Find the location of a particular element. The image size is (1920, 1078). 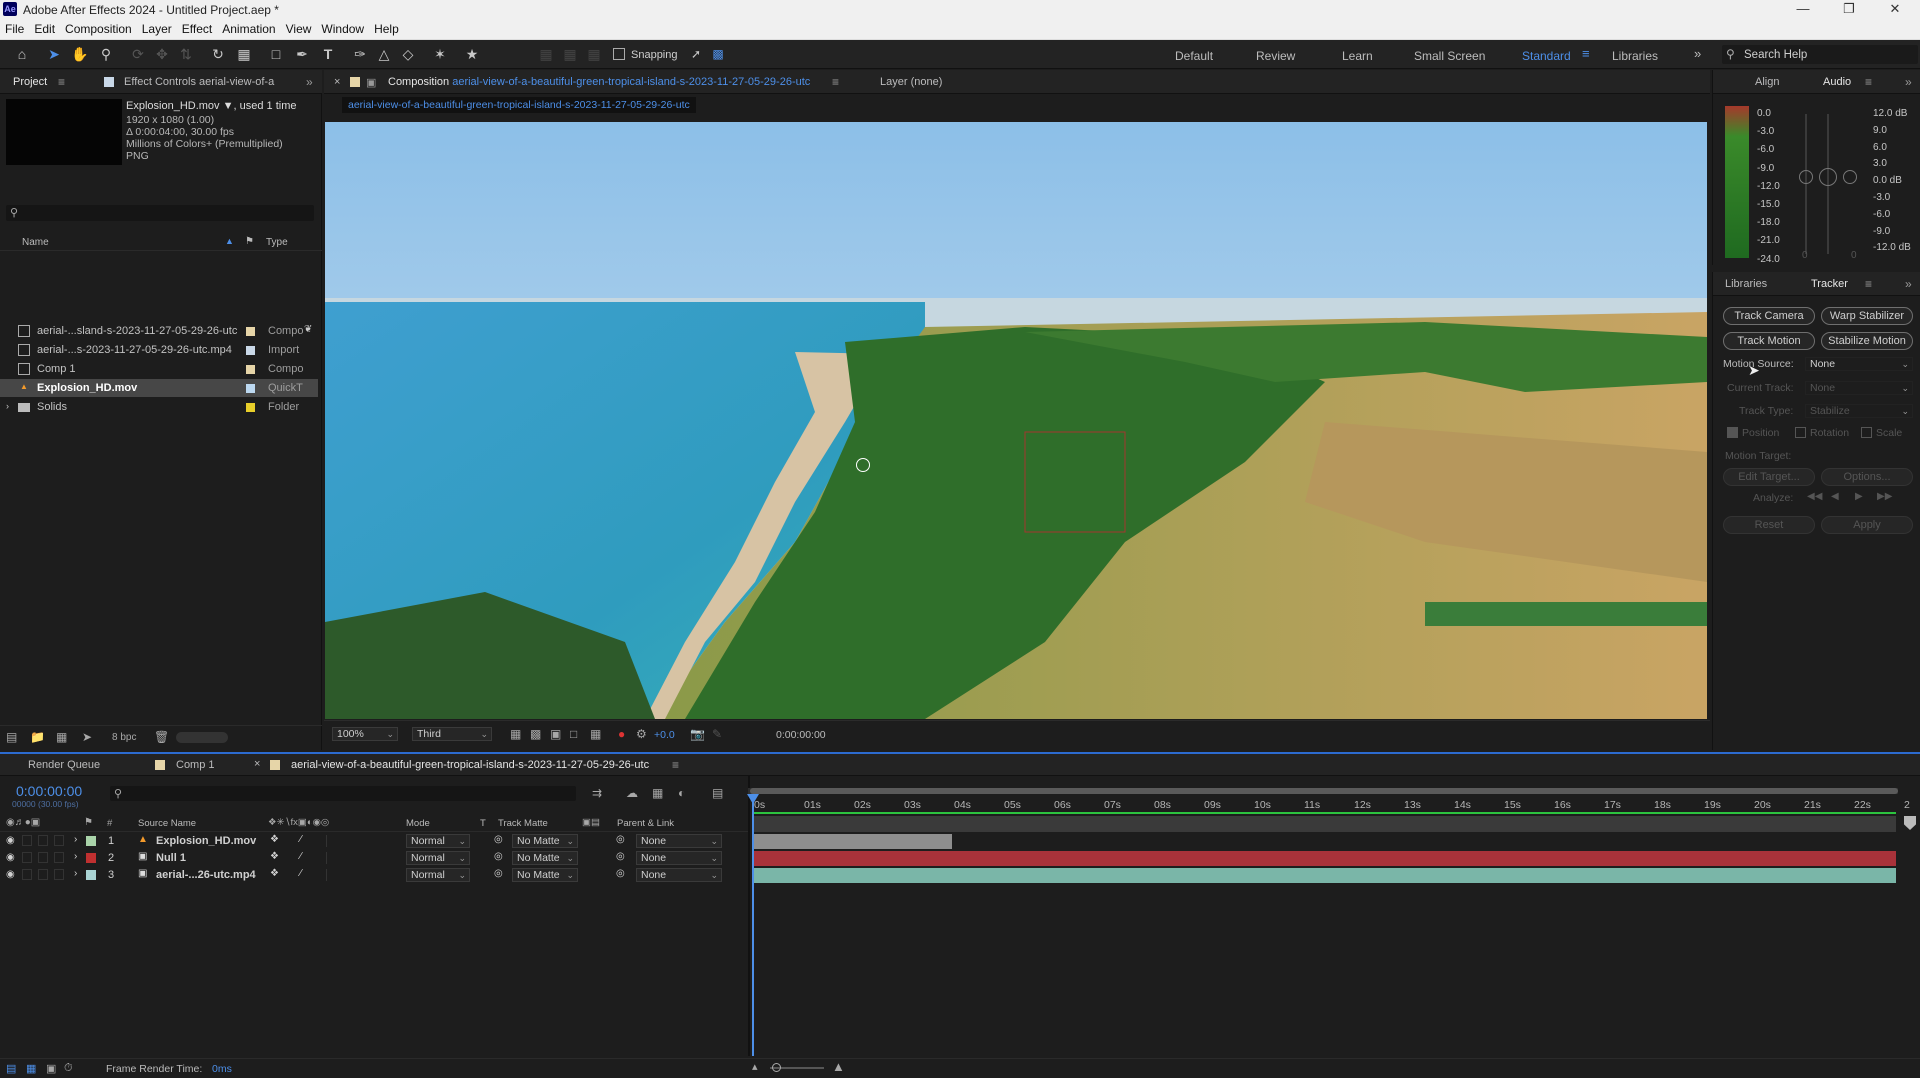

workspace-menu-icon: ≡ is located at coordinates (1586, 53).